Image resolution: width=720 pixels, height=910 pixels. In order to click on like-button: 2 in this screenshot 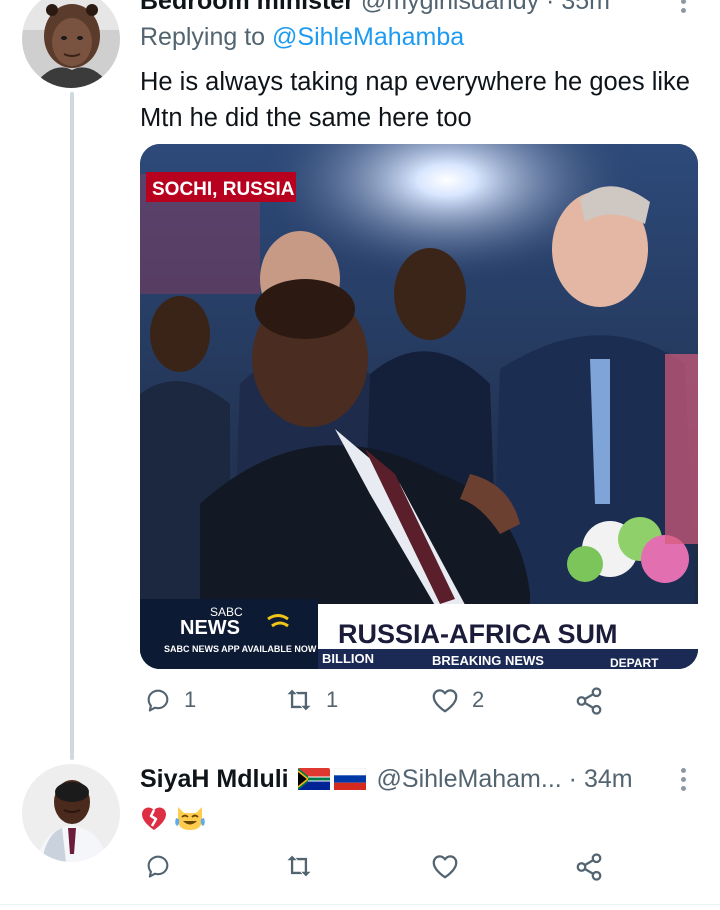, I will do `click(457, 700)`.